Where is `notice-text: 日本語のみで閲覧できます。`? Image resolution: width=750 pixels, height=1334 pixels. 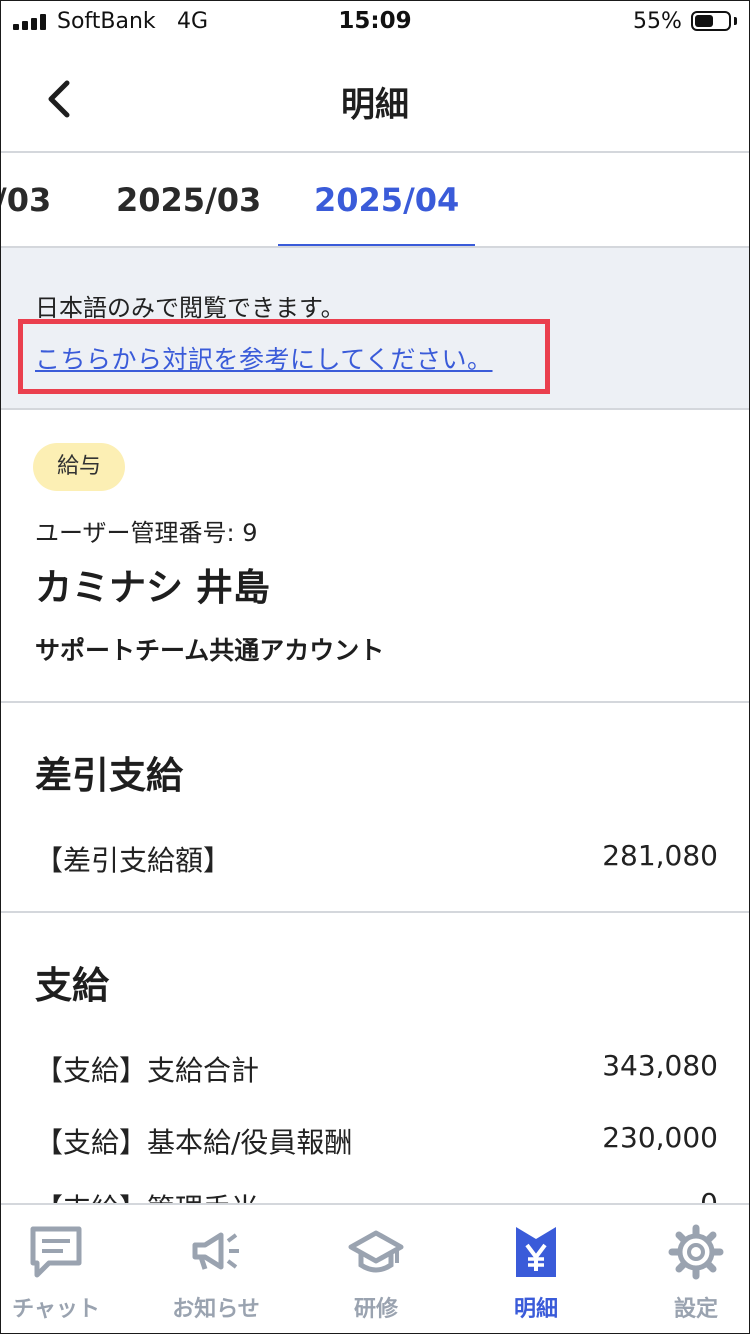 notice-text: 日本語のみで閲覧できます。 is located at coordinates (190, 308).